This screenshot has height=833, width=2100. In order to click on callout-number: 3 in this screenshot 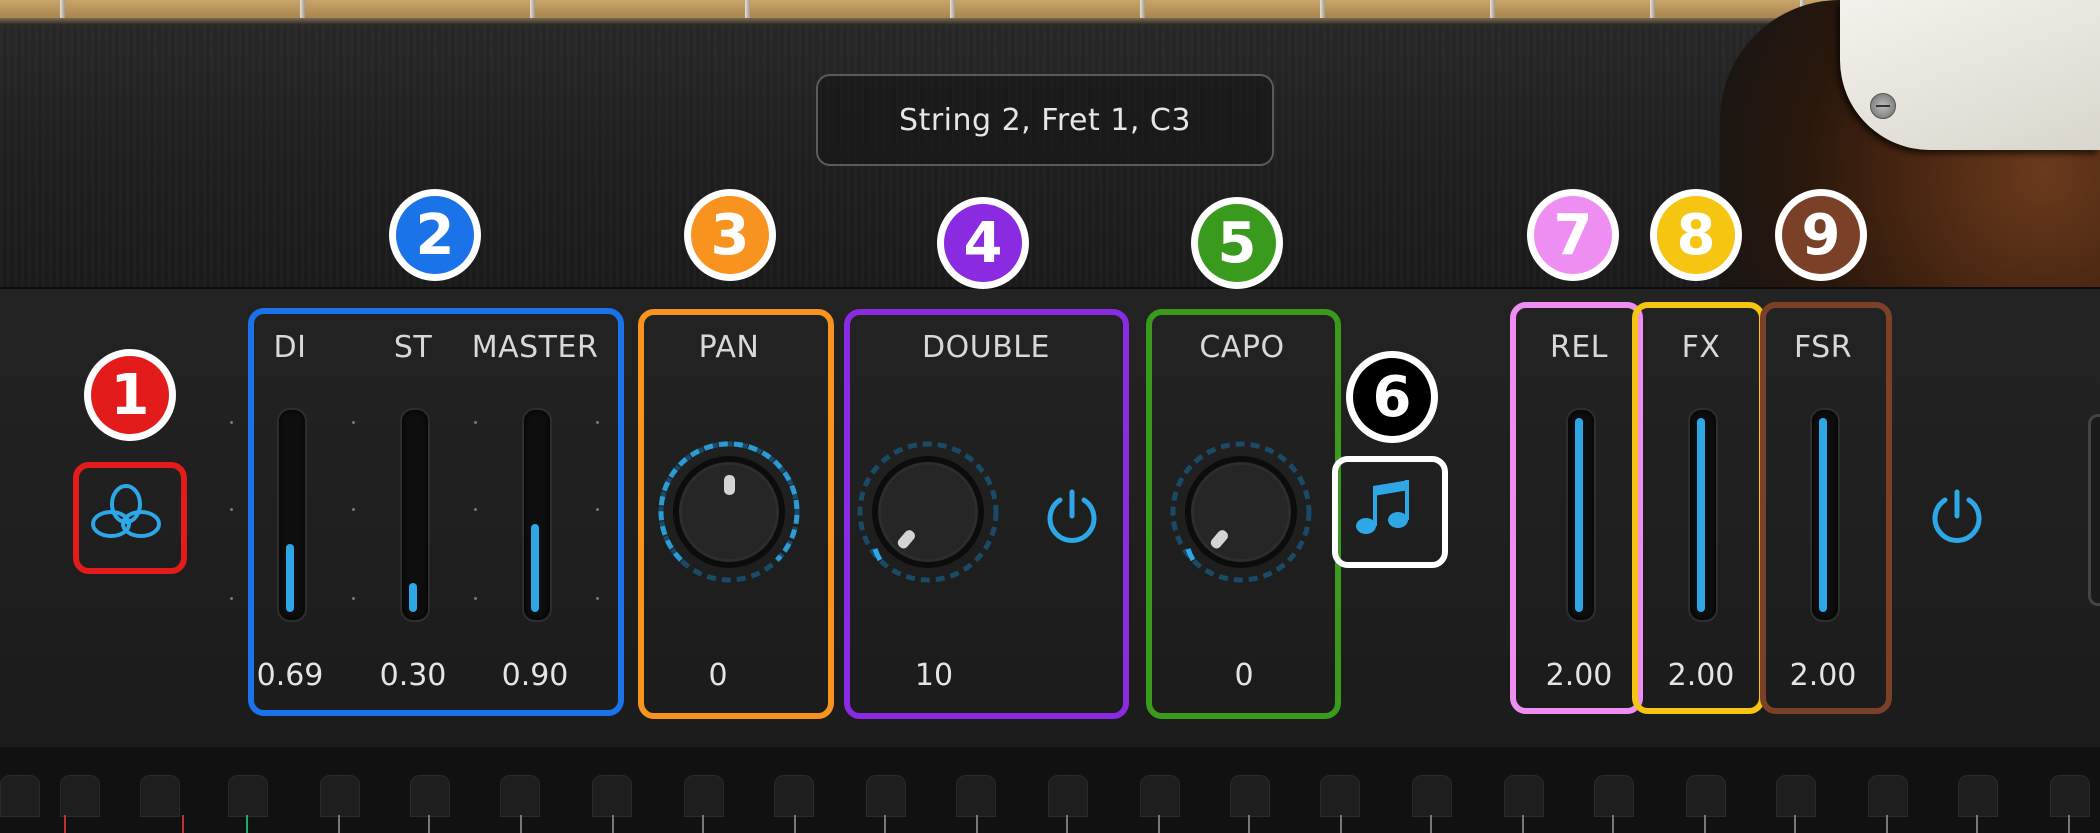, I will do `click(730, 235)`.